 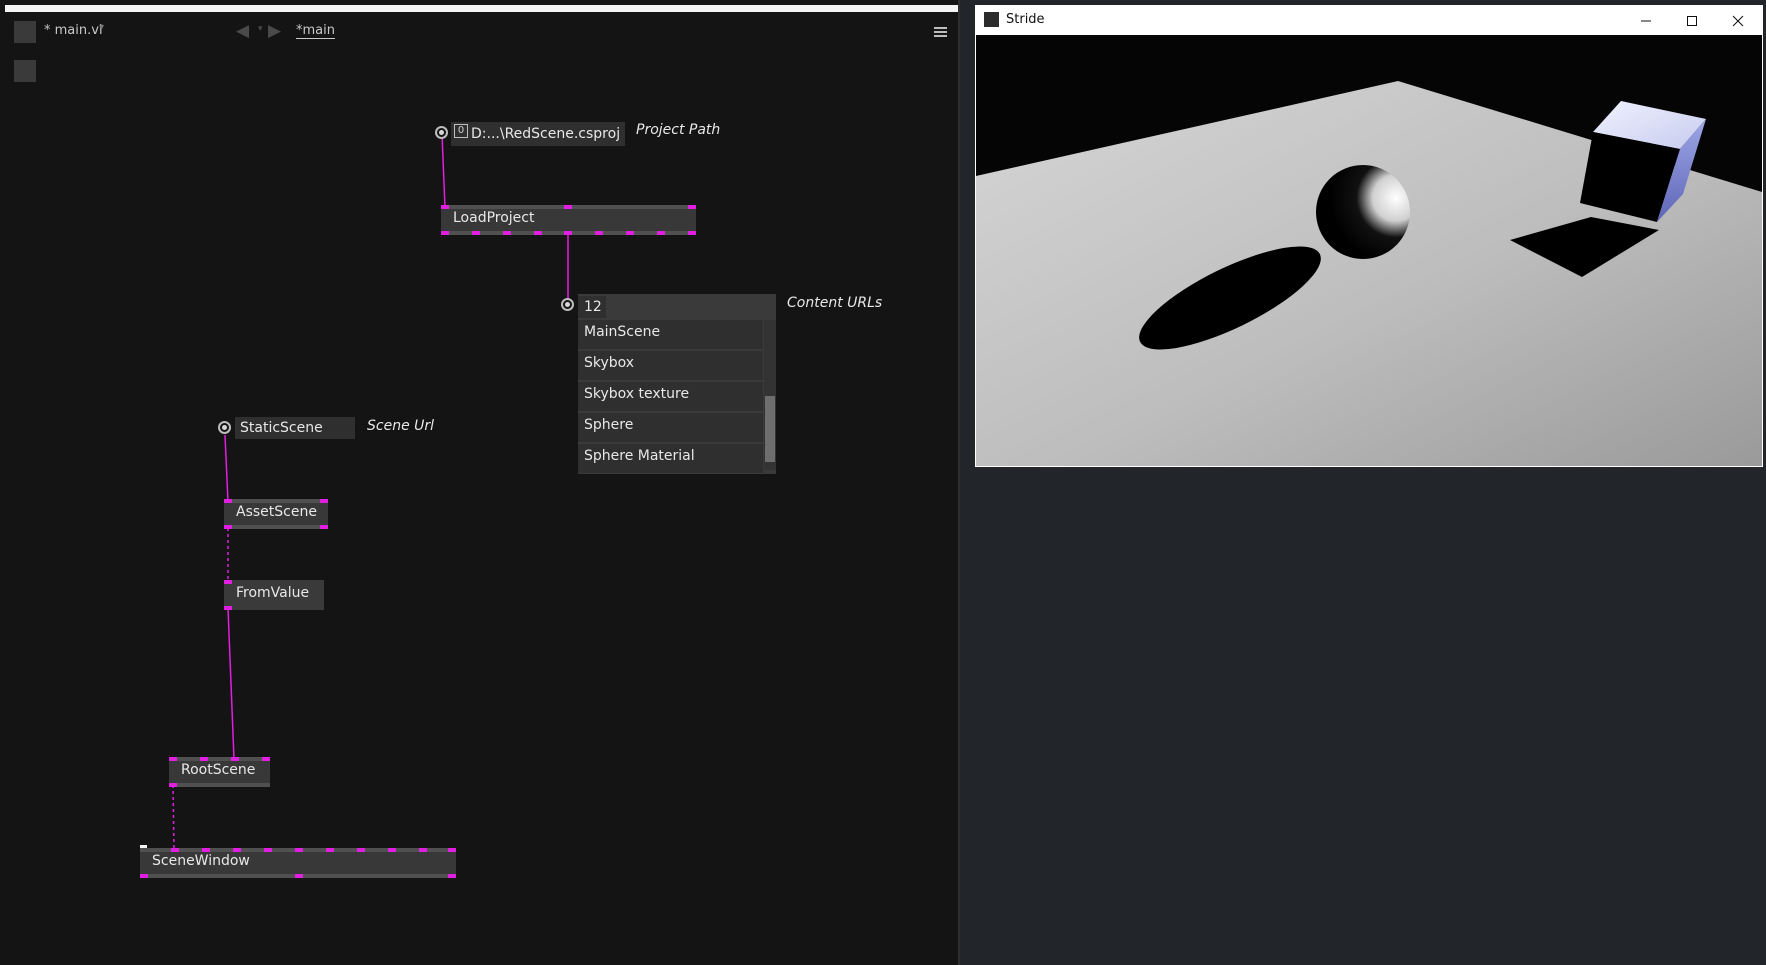 I want to click on link-rootscene-scenewindow, so click(x=173, y=817).